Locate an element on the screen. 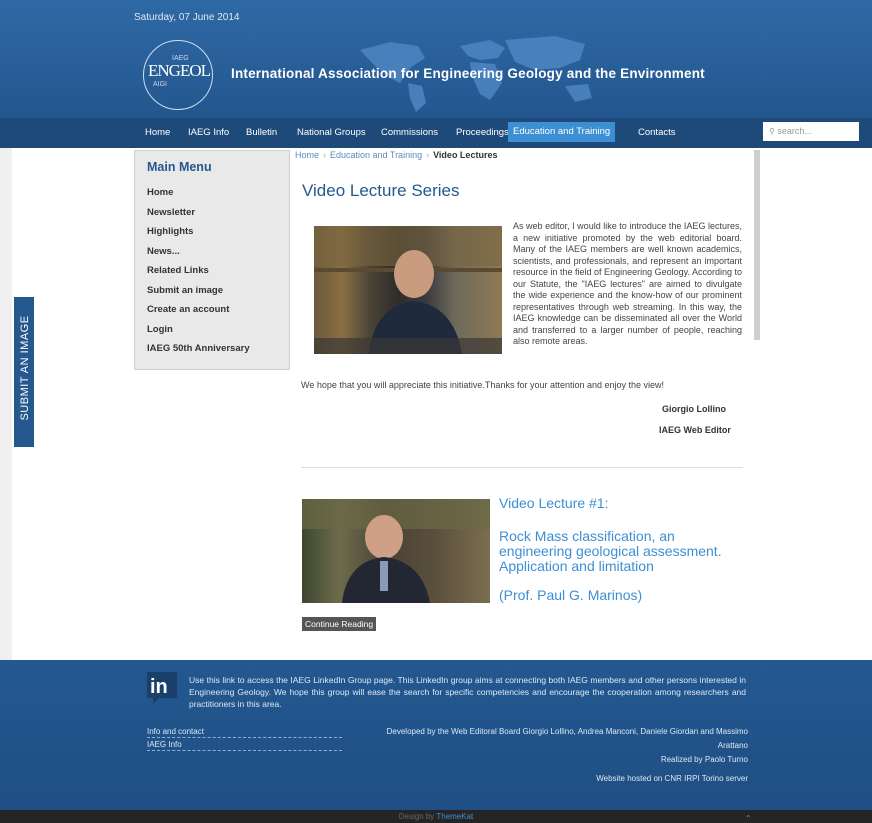 This screenshot has width=872, height=823. content-divider is located at coordinates (522, 467).